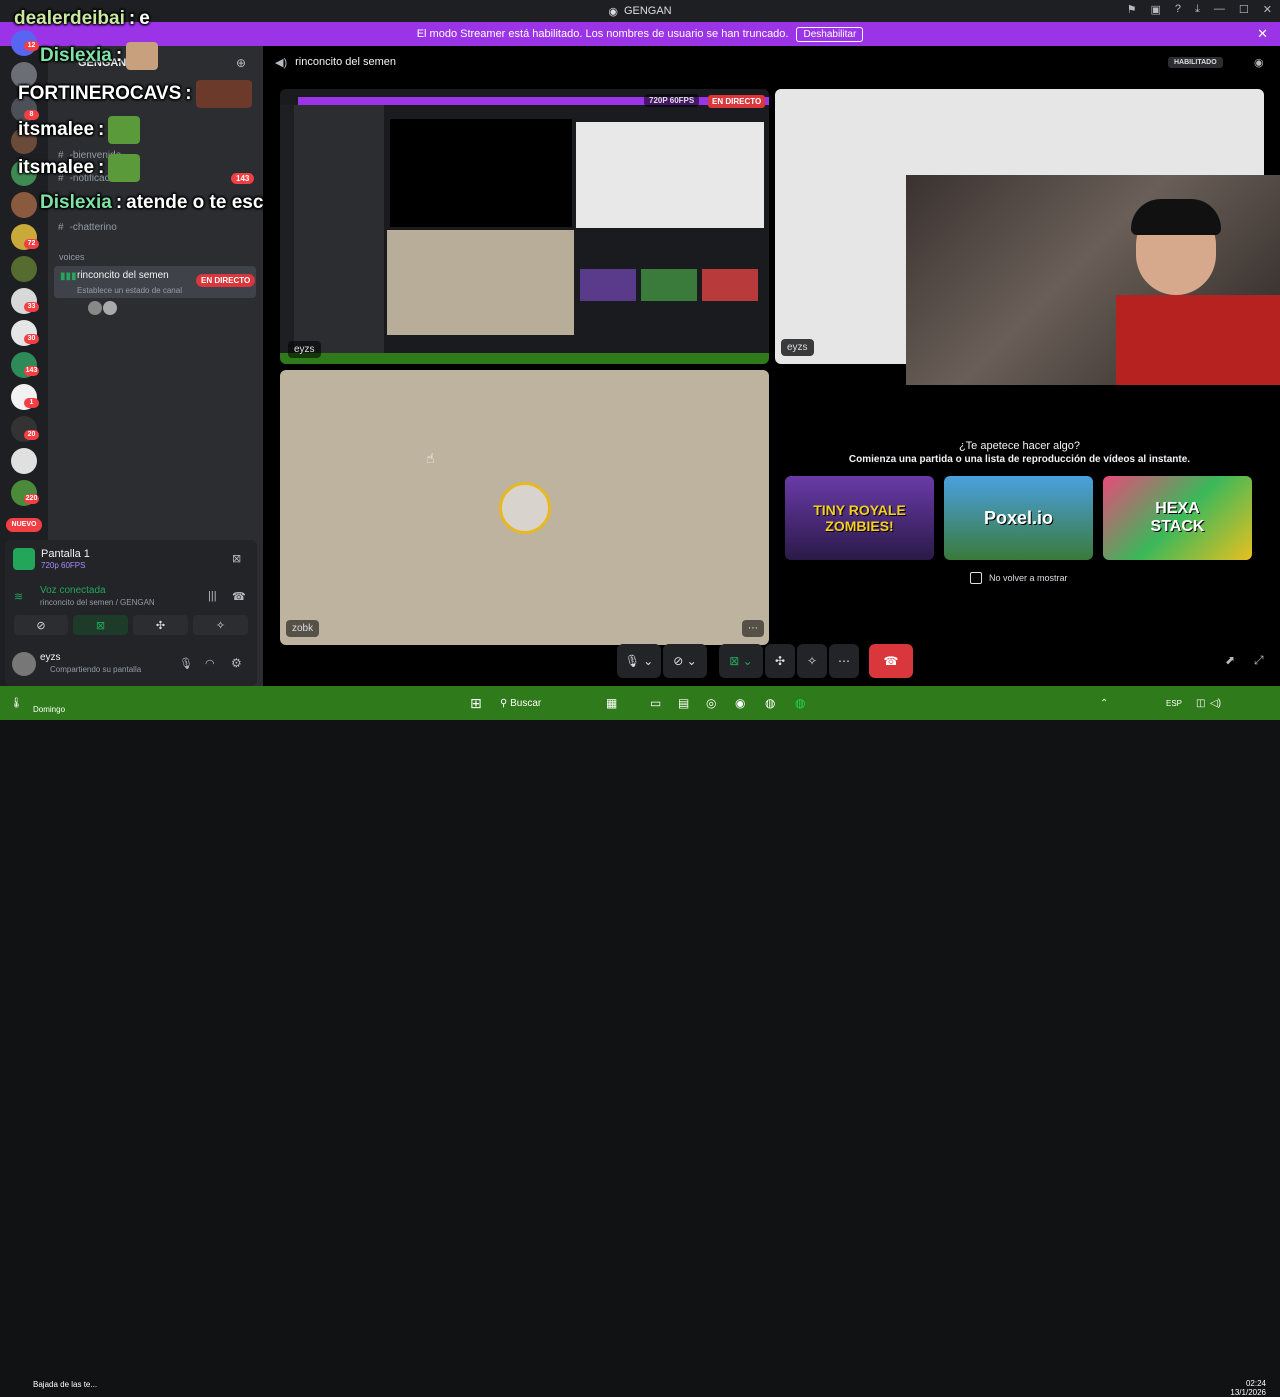  Describe the element at coordinates (1197, 9) in the screenshot. I see `download-icon: ⤓` at that location.